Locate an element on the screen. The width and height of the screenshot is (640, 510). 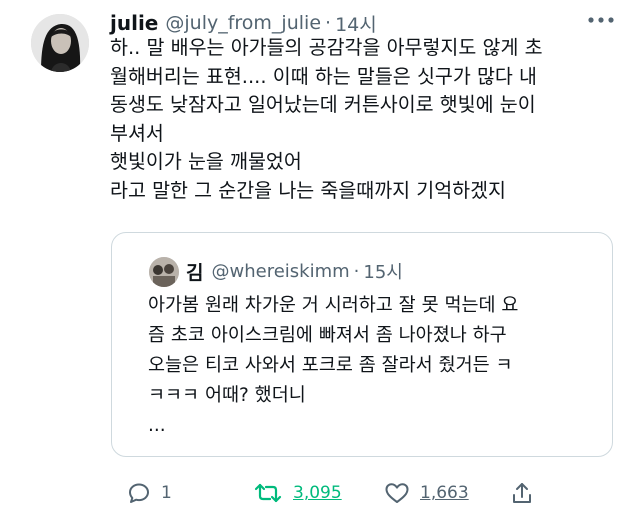
tweet-text-line: 하.. 말 배우는 아가들의 공감각을 아무렇지도 않게 초 is located at coordinates (326, 47).